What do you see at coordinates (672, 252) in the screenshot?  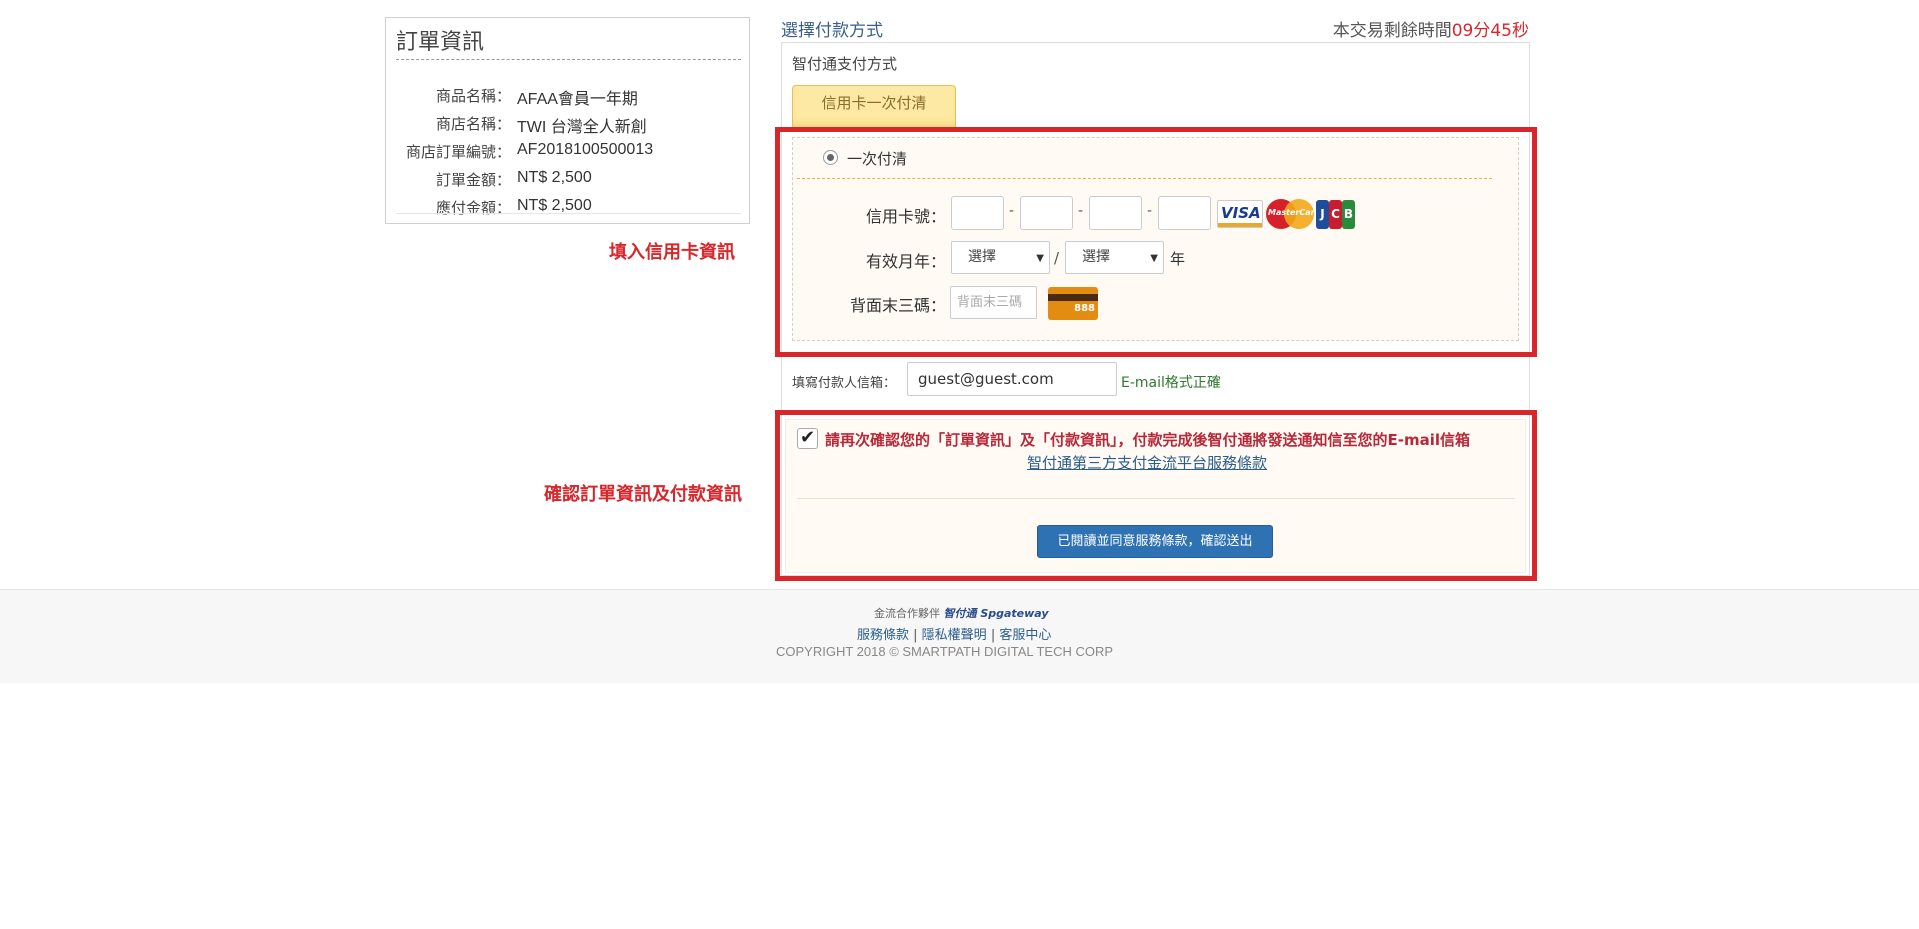 I see `annotation-fill-card: 填入信用卡資訊` at bounding box center [672, 252].